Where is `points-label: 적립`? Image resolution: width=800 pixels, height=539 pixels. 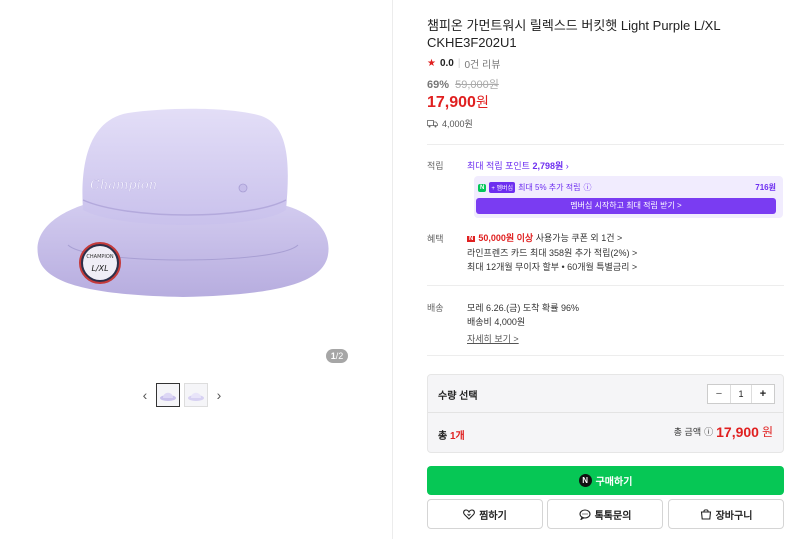 points-label: 적립 is located at coordinates (435, 166).